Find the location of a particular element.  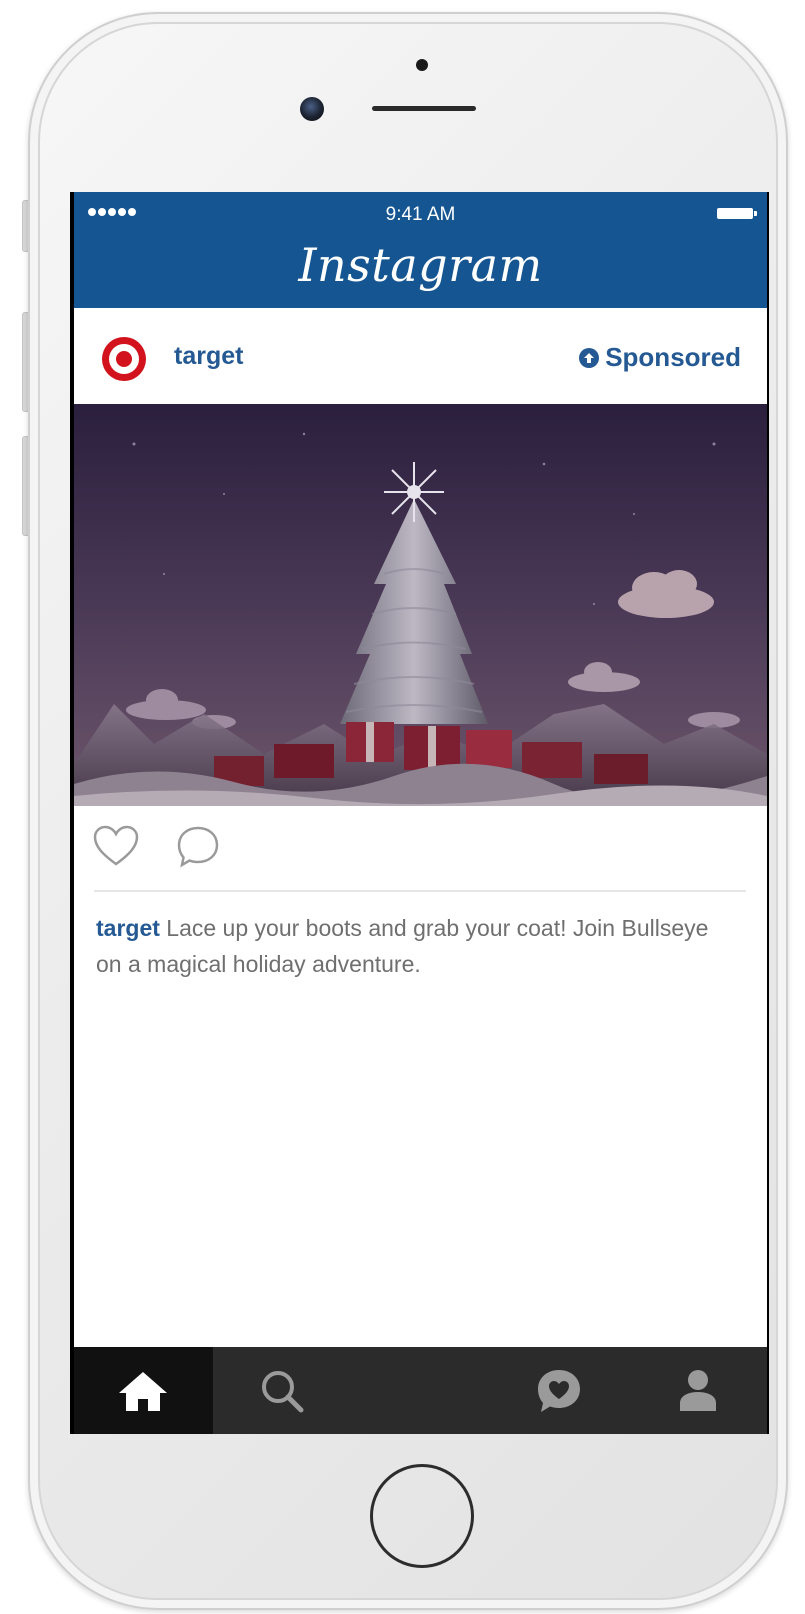

profile-icon is located at coordinates (697, 1390).